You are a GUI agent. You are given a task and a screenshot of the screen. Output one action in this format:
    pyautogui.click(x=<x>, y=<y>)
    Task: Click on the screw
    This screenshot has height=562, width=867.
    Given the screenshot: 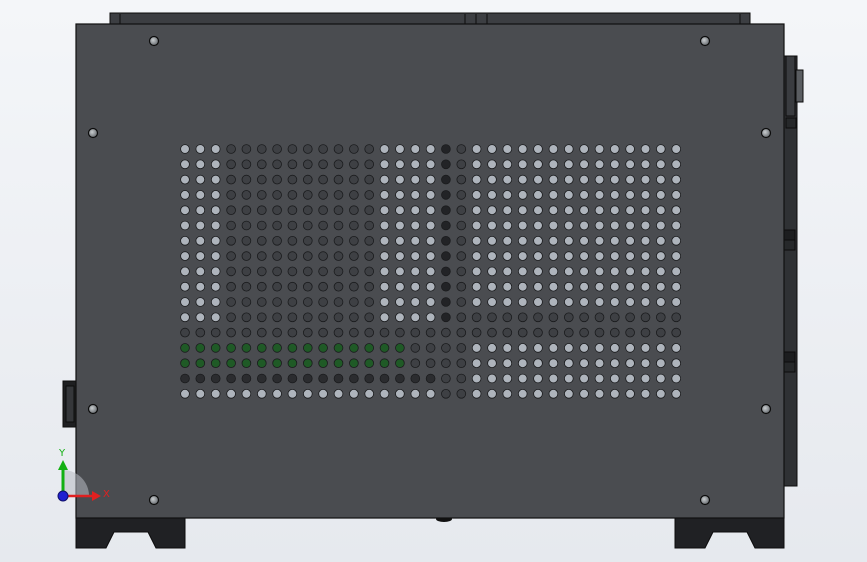 What is the action you would take?
    pyautogui.click(x=93, y=133)
    